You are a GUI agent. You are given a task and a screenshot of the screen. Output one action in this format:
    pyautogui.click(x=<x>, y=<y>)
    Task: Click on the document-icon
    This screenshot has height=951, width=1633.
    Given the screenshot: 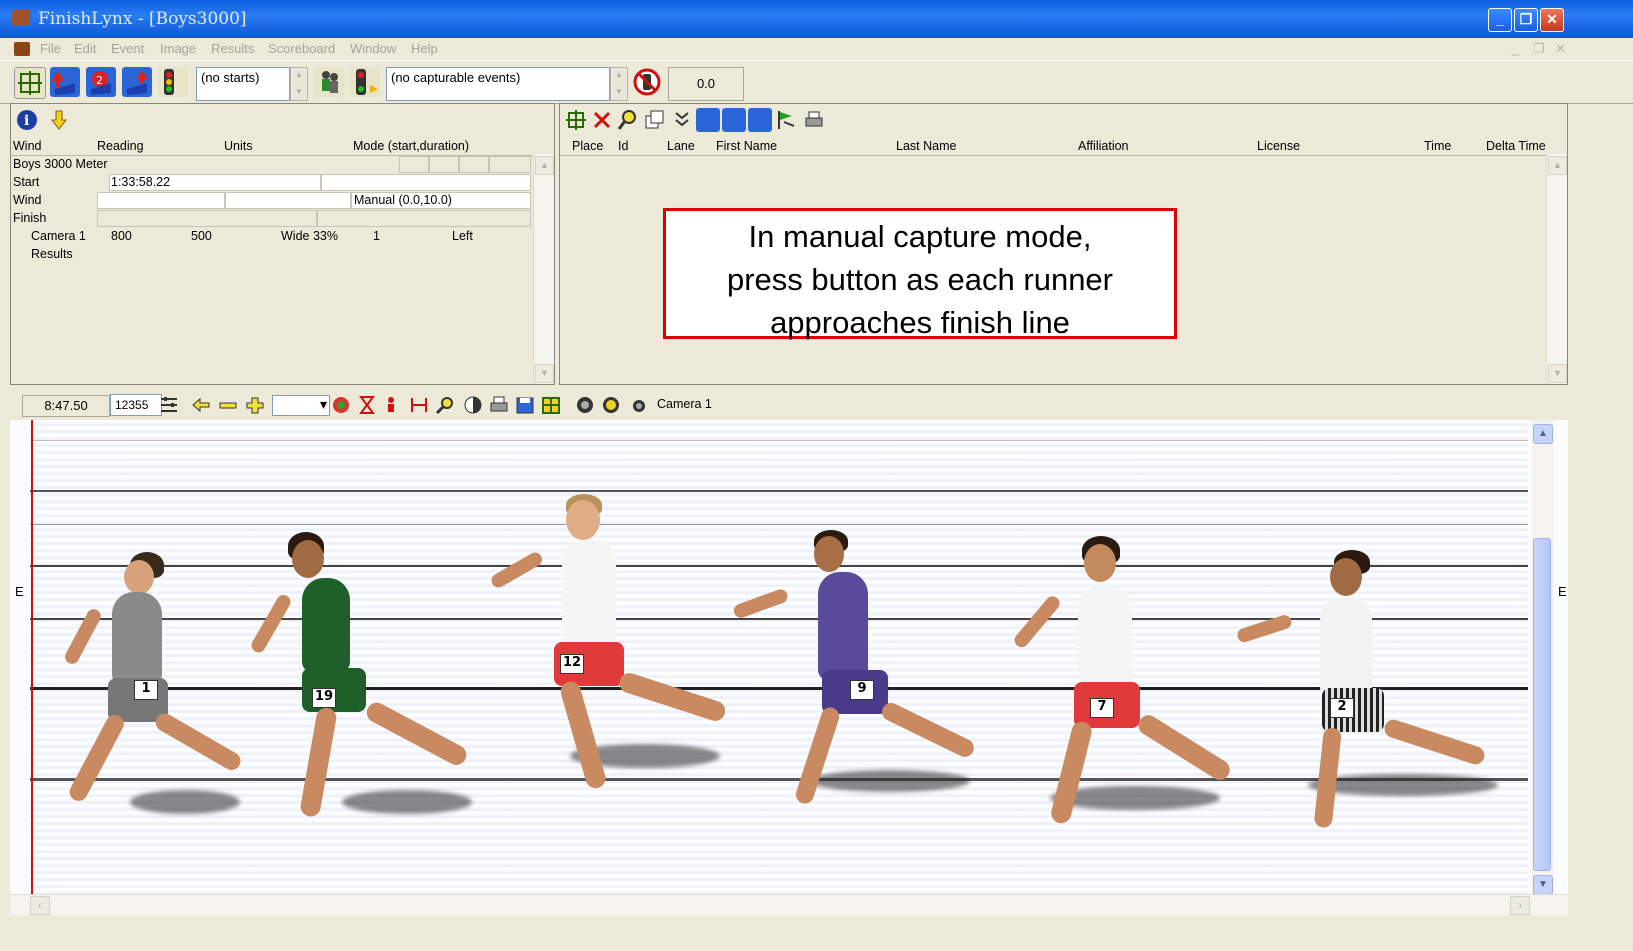 What is the action you would take?
    pyautogui.click(x=22, y=49)
    